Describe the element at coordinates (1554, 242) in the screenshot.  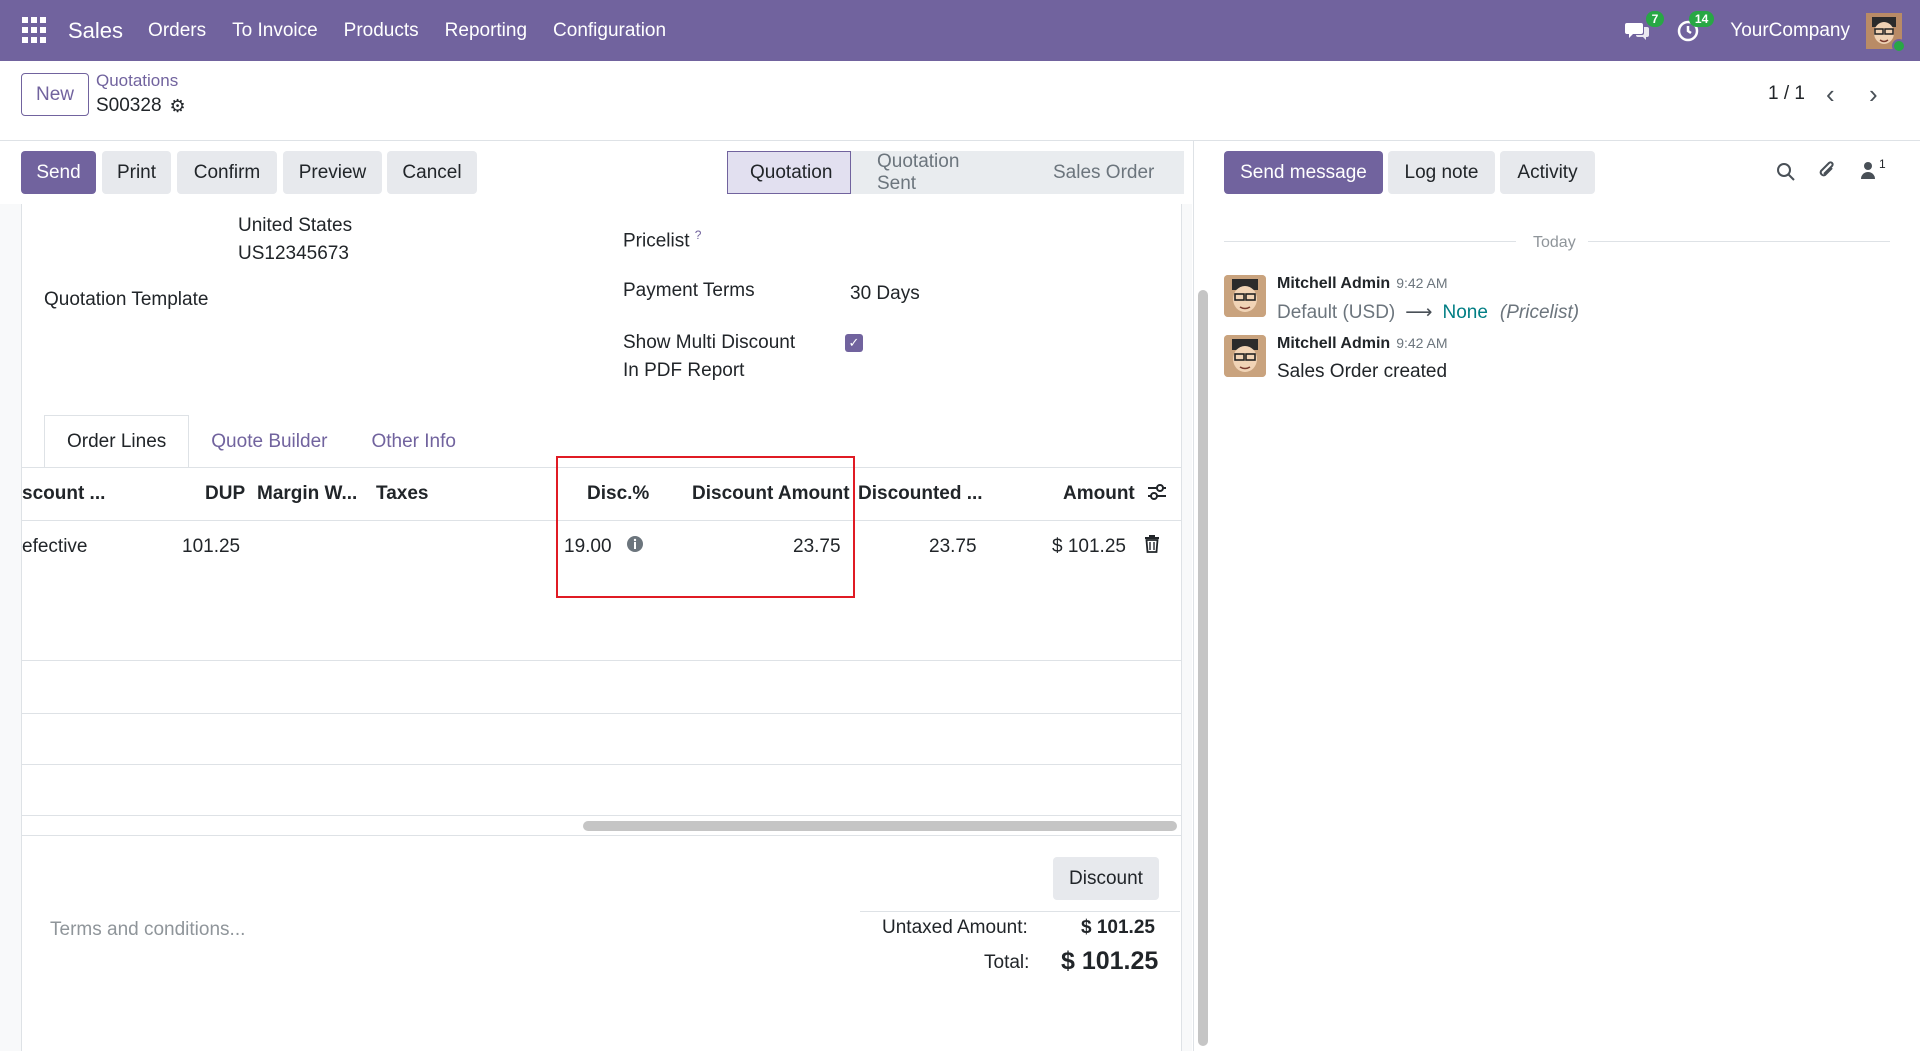
I see `date-separator: Today` at that location.